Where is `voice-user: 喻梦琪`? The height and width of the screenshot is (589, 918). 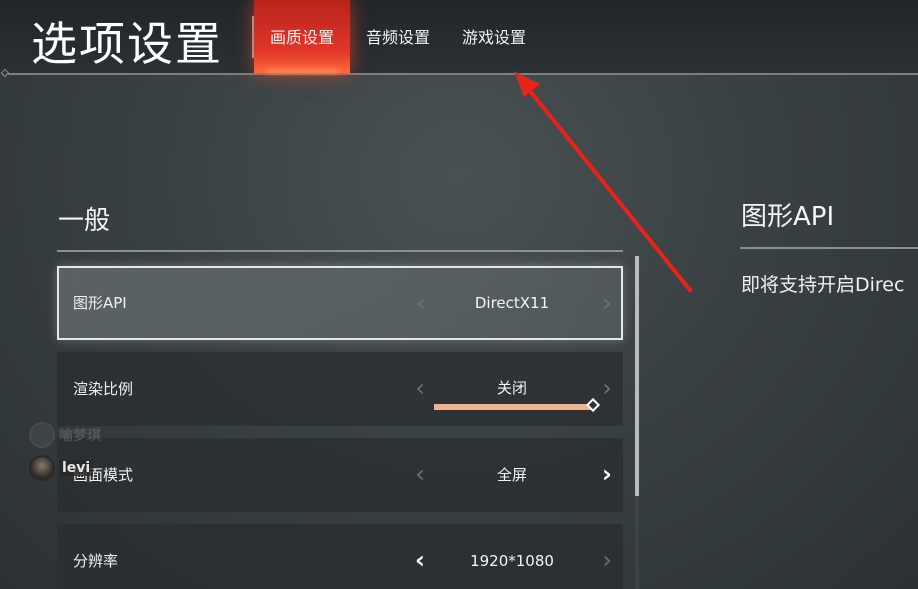
voice-user: 喻梦琪 is located at coordinates (65, 435).